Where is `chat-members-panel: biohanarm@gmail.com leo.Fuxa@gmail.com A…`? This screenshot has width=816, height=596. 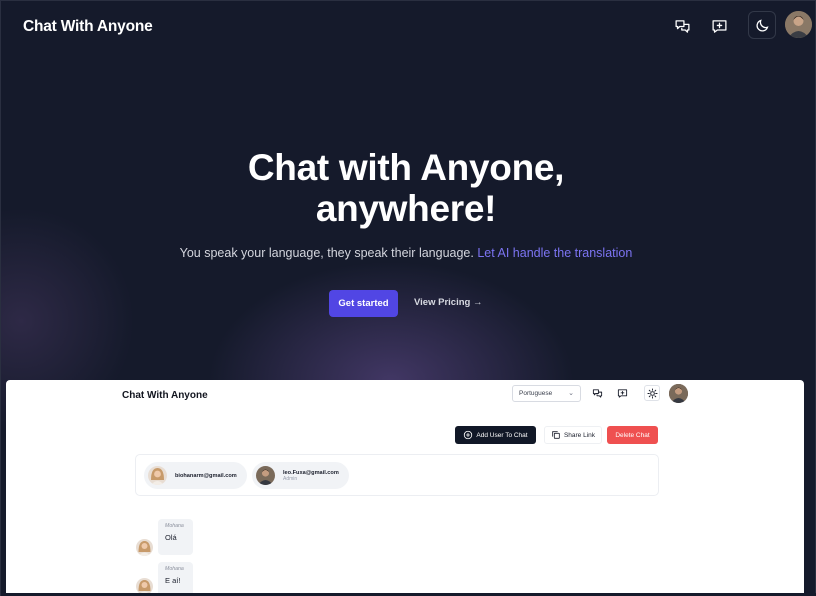
chat-members-panel: biohanarm@gmail.com leo.Fuxa@gmail.com A… is located at coordinates (397, 475).